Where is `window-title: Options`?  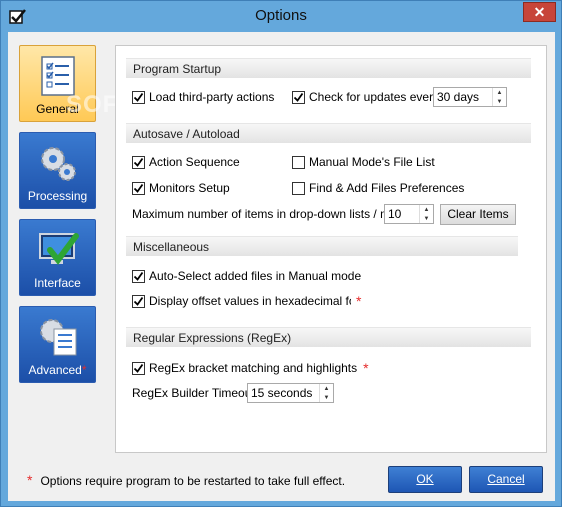 window-title: Options is located at coordinates (281, 15).